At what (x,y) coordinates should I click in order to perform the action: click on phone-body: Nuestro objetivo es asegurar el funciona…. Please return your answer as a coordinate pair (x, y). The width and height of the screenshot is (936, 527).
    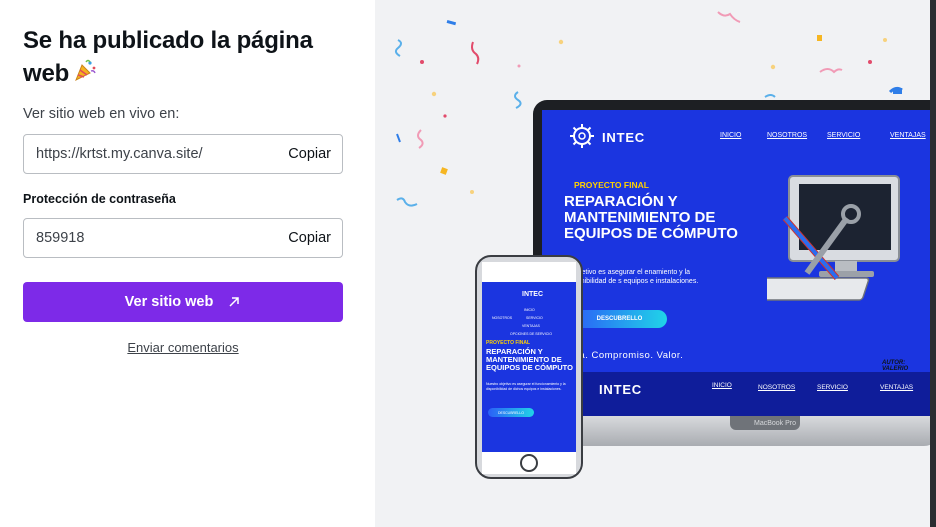
    Looking at the image, I should click on (526, 386).